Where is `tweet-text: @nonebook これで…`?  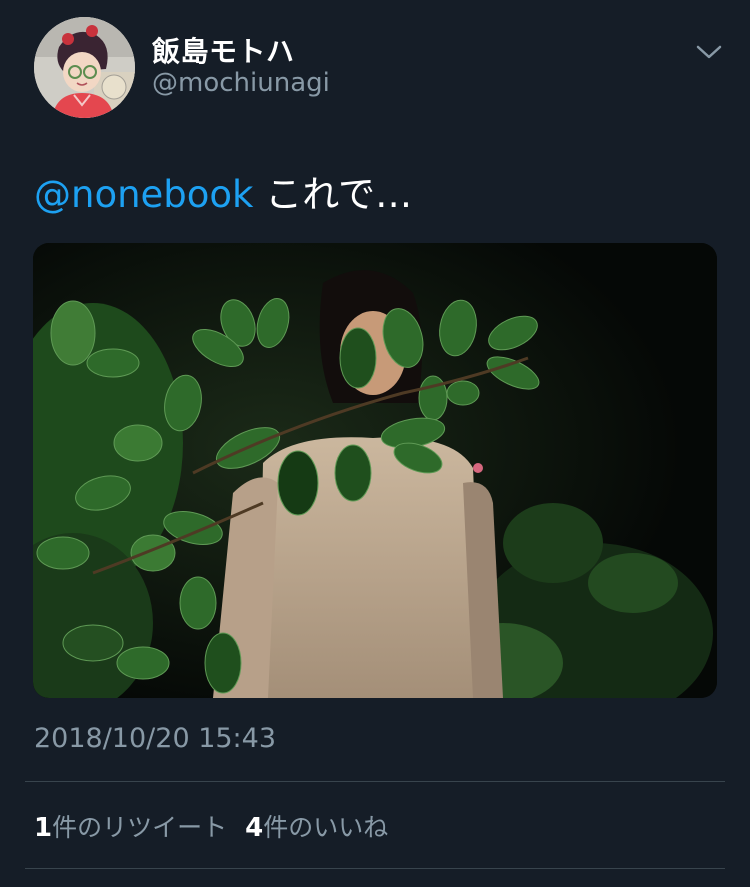
tweet-text: @nonebook これで… is located at coordinates (223, 195).